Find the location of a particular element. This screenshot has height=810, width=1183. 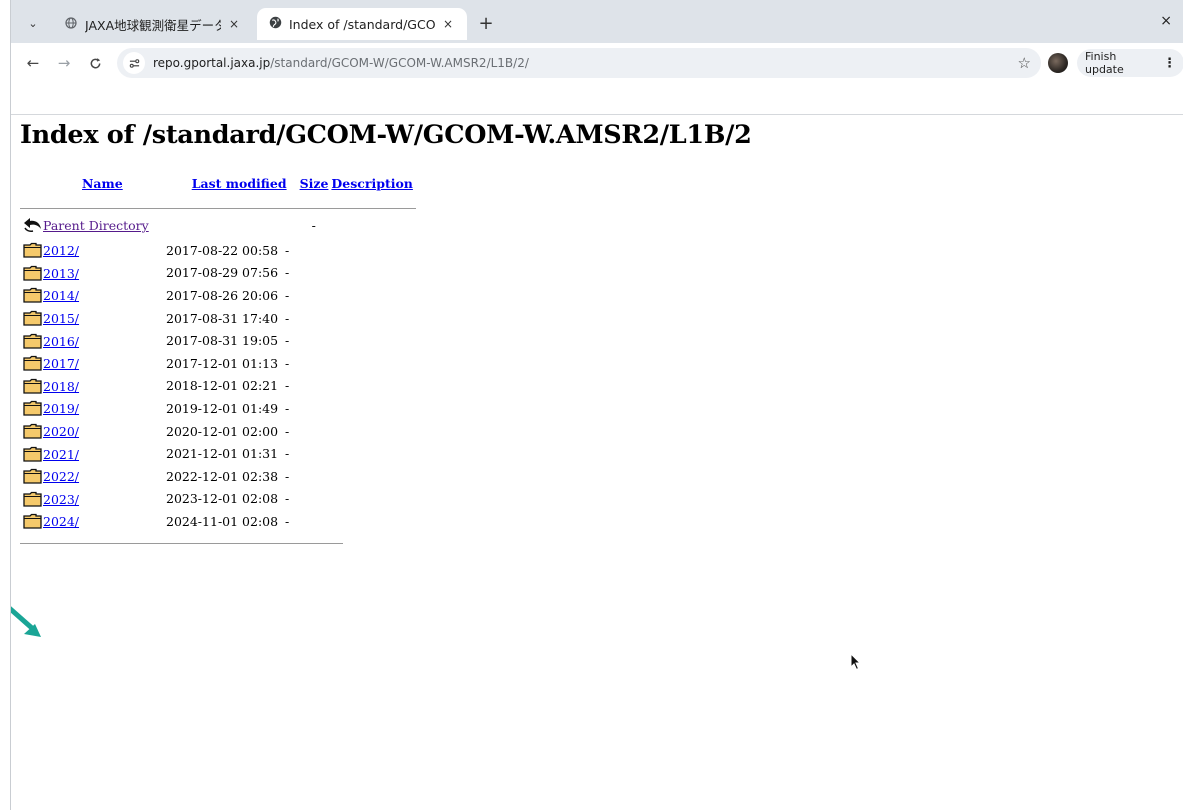

size-column-header: Size is located at coordinates (311, 183).